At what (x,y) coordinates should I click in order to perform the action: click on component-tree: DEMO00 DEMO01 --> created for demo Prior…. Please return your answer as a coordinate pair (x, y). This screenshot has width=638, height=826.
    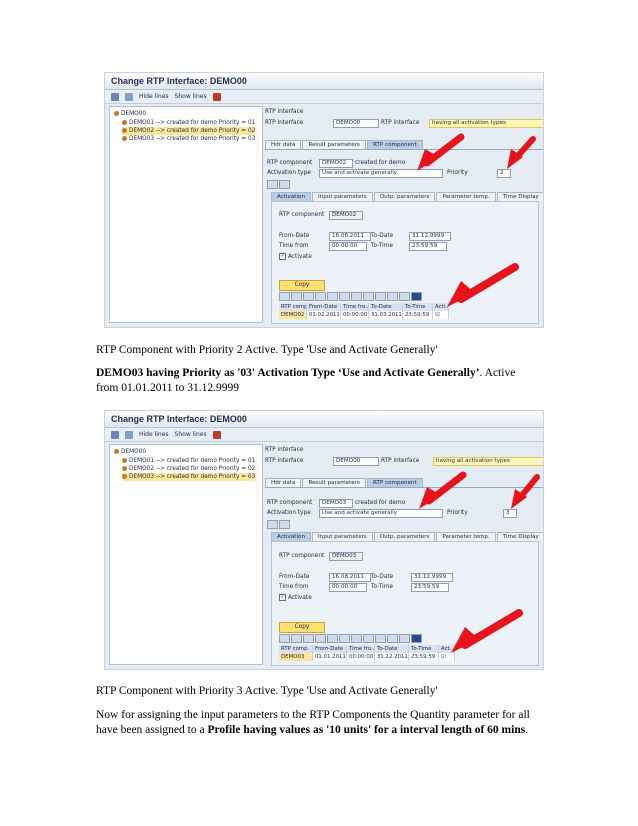
    Looking at the image, I should click on (186, 554).